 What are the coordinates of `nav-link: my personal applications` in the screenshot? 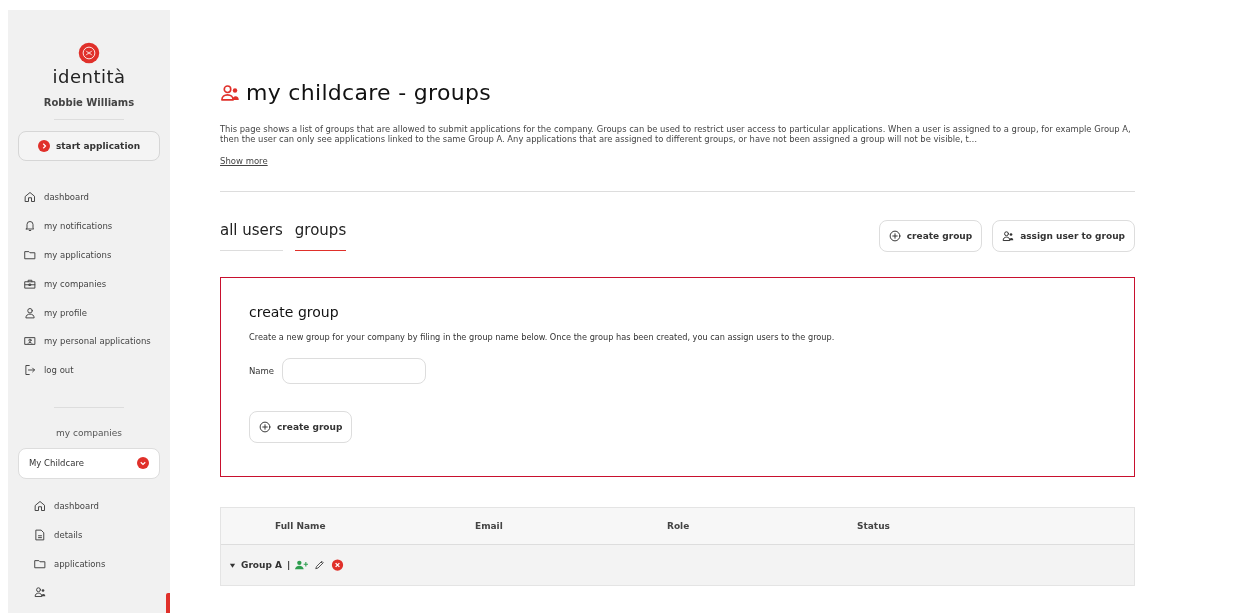 It's located at (89, 341).